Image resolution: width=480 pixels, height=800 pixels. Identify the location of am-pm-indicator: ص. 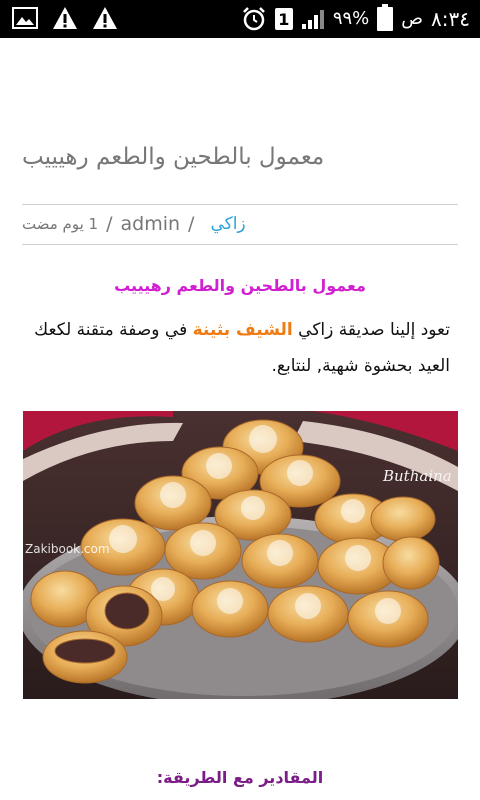
(412, 18).